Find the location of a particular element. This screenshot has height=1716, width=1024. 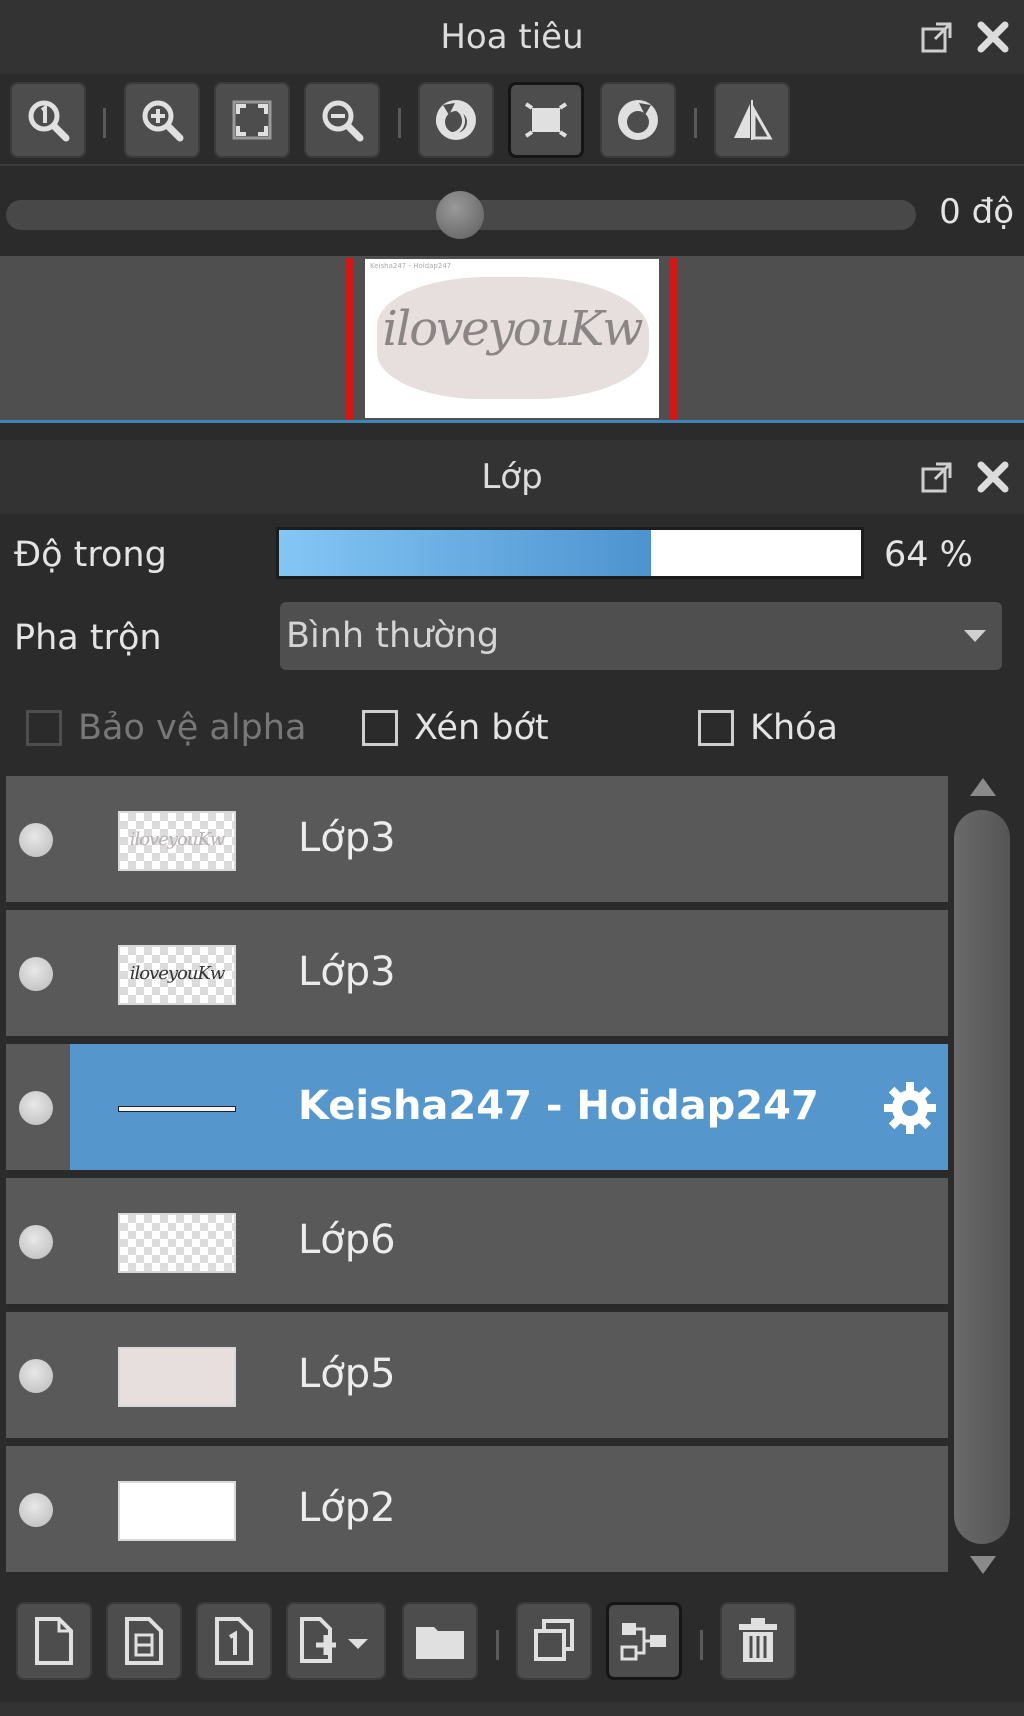

fit-canvas-button is located at coordinates (546, 120).